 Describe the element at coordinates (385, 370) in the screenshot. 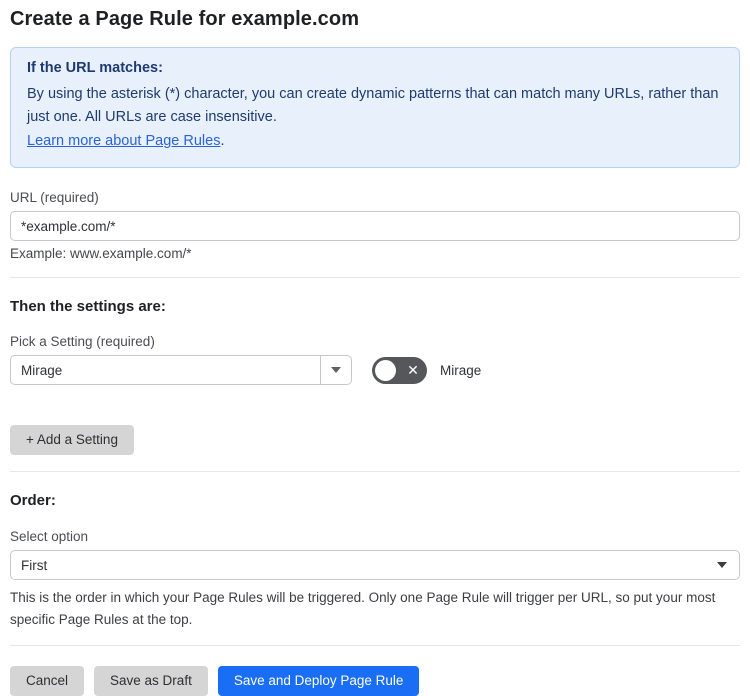

I see `toggle-knob` at that location.